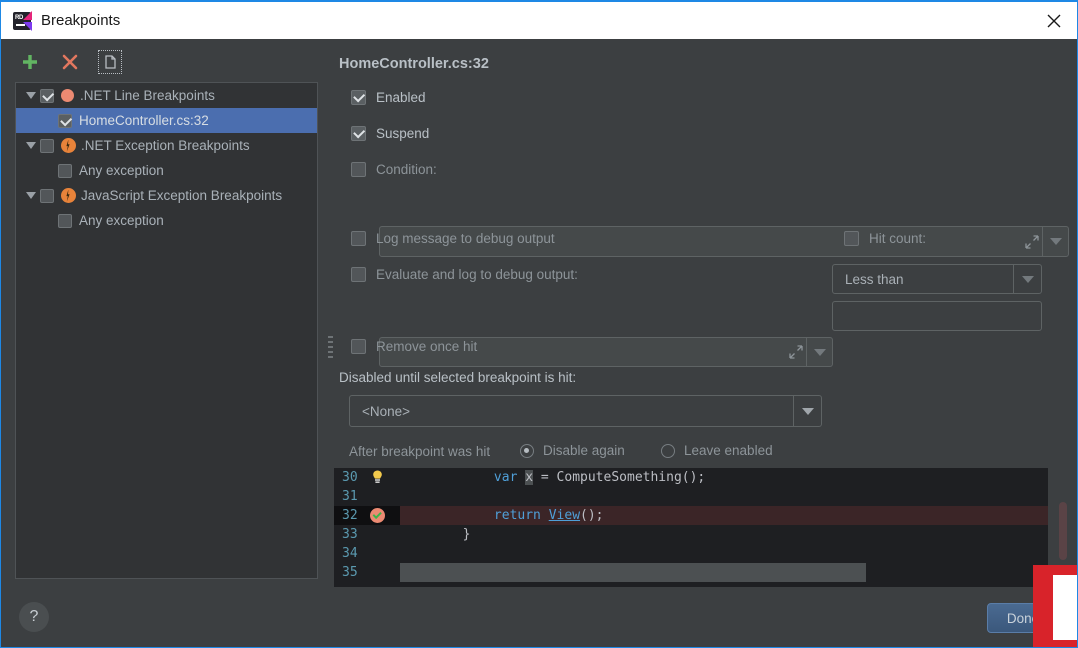  Describe the element at coordinates (406, 169) in the screenshot. I see `condition-label: Condition:` at that location.